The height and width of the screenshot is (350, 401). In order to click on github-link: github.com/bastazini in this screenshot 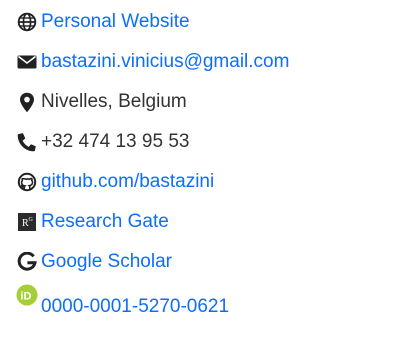, I will do `click(127, 182)`.